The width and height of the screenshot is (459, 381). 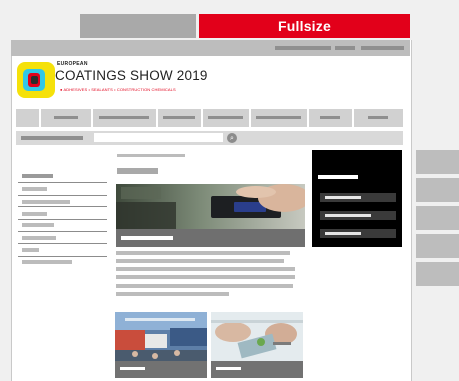 What do you see at coordinates (257, 345) in the screenshot?
I see `thumbnail-lab` at bounding box center [257, 345].